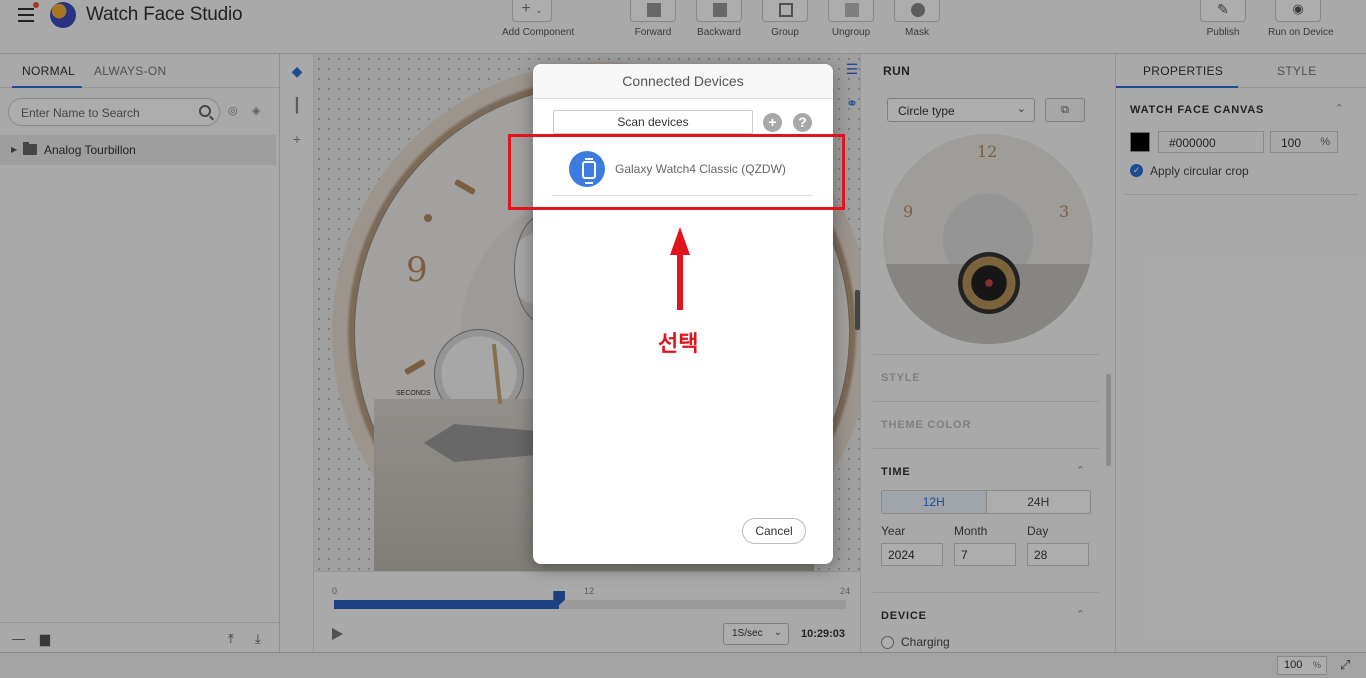 Image resolution: width=1366 pixels, height=678 pixels. I want to click on arrow-shaft, so click(680, 282).